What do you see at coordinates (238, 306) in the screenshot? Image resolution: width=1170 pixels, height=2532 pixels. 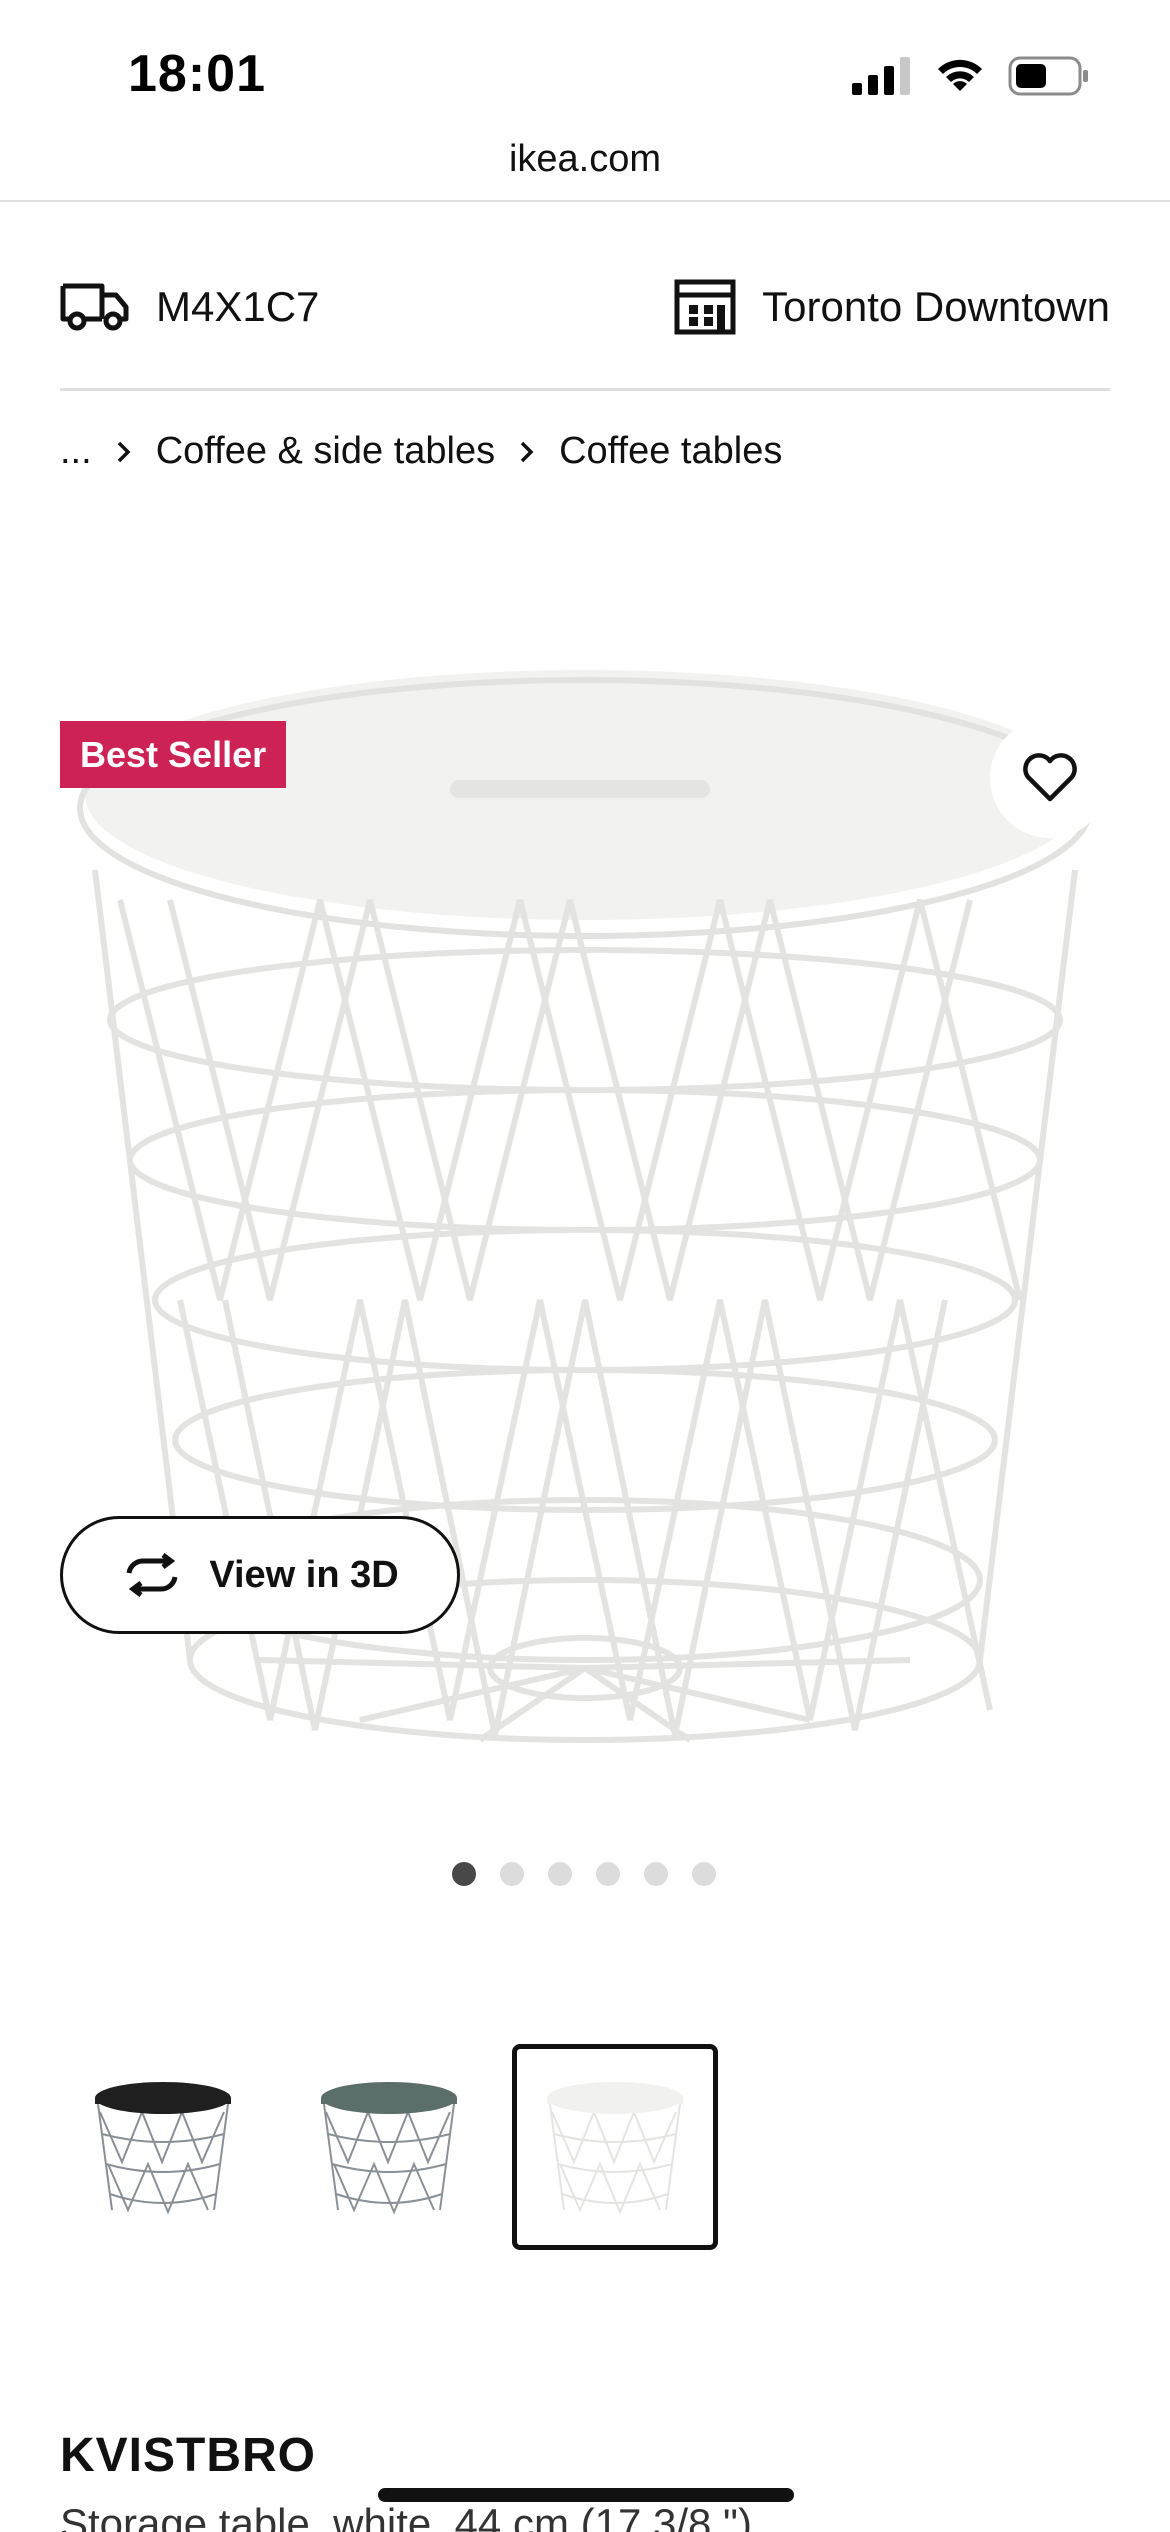 I see `postal-code-label: M4X1C7` at bounding box center [238, 306].